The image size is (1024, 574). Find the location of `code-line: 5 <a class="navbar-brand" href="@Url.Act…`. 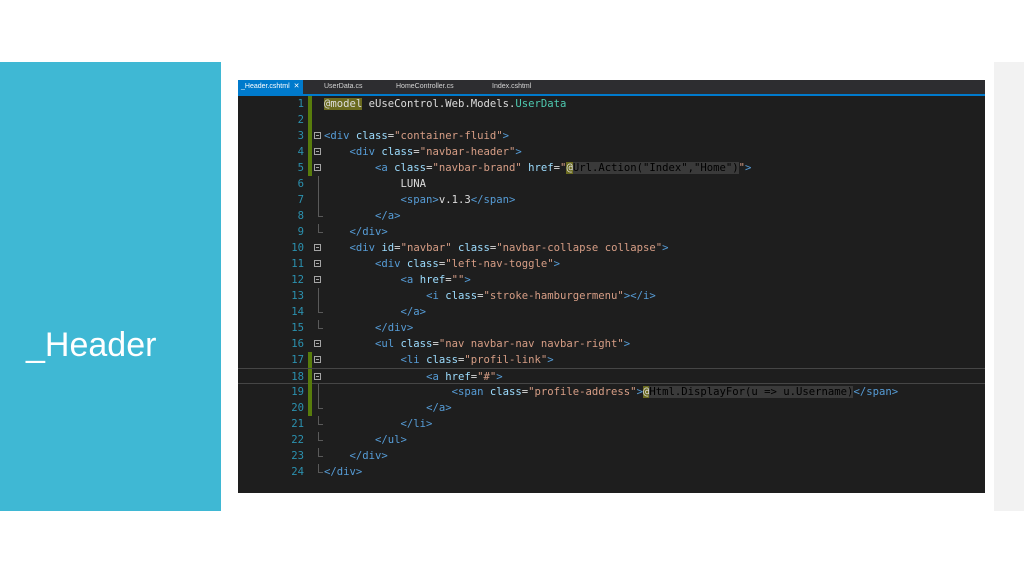

code-line: 5 <a class="navbar-brand" href="@Url.Act… is located at coordinates (611, 168).